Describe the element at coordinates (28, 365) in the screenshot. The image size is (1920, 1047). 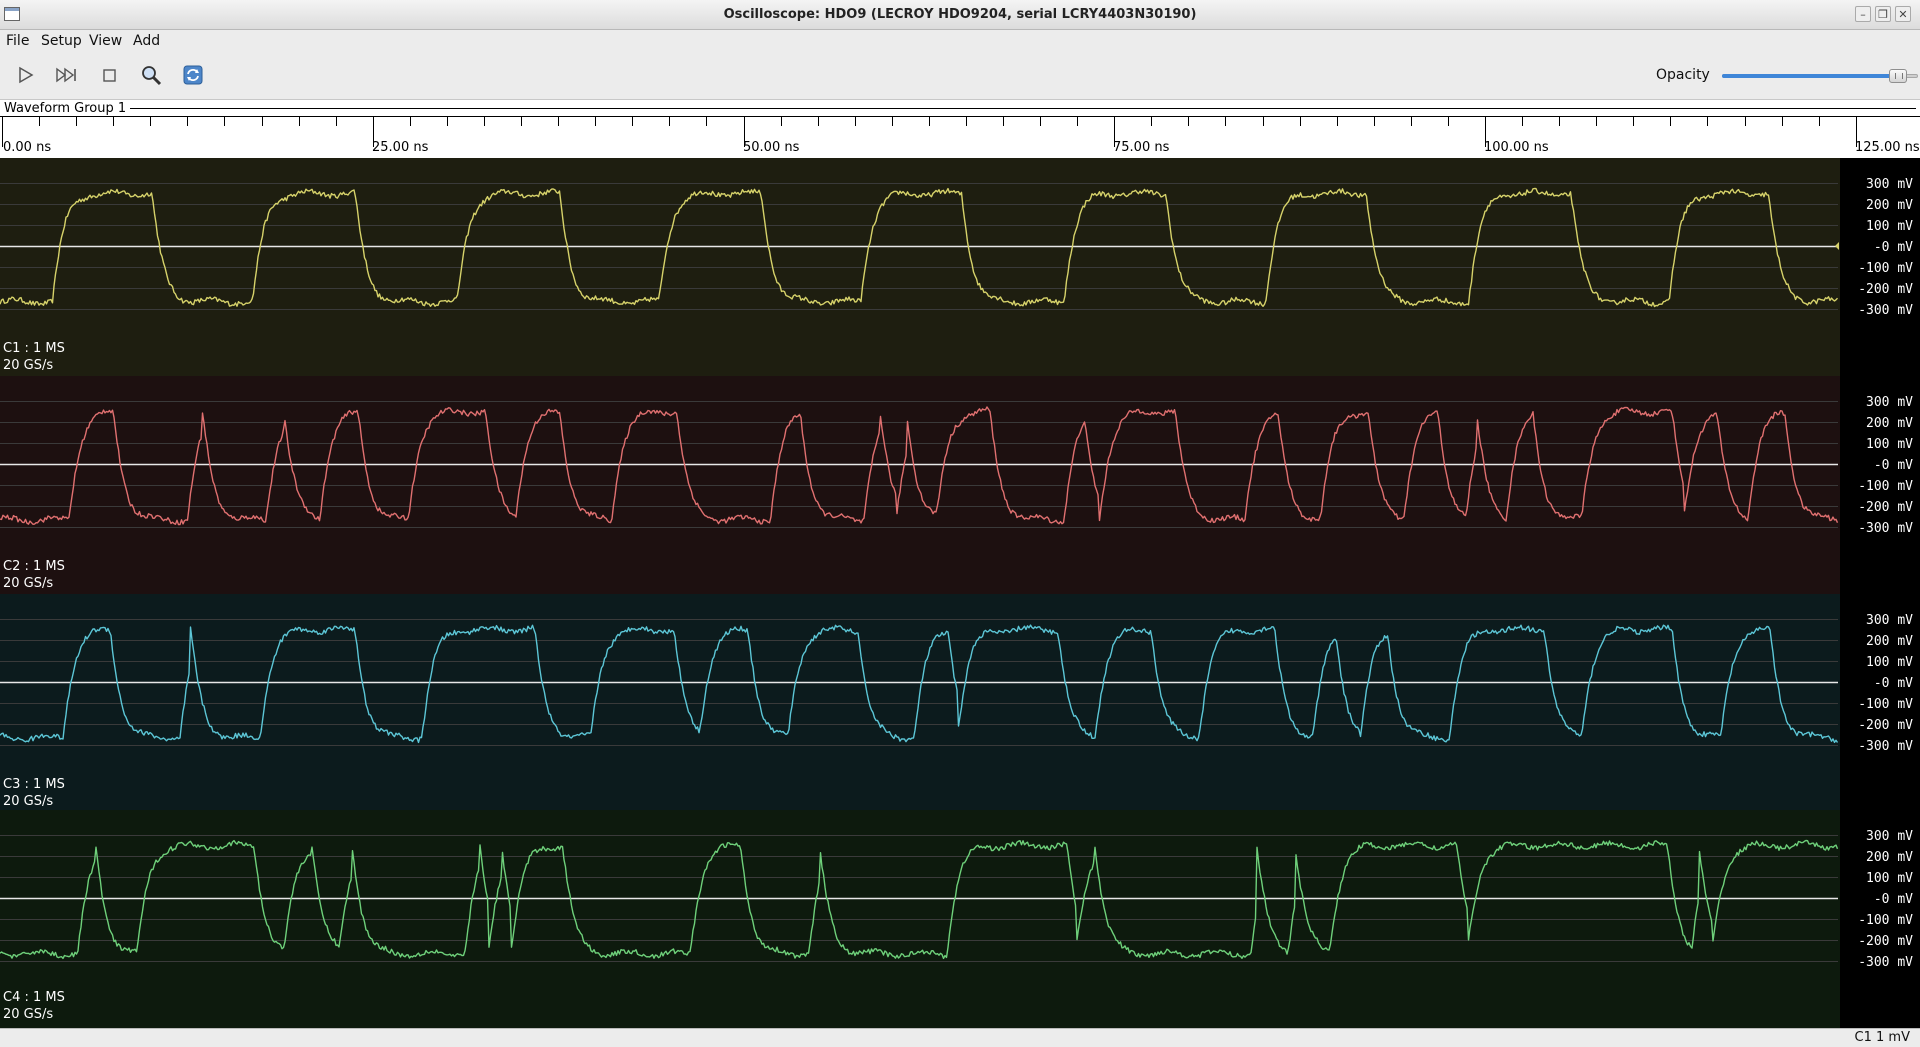
I see `channel-c1-rate: 20 GS/s` at that location.